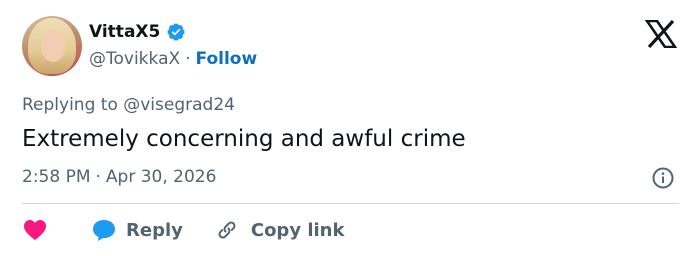 The height and width of the screenshot is (256, 700). What do you see at coordinates (297, 230) in the screenshot?
I see `copy-link-label: Copy link` at bounding box center [297, 230].